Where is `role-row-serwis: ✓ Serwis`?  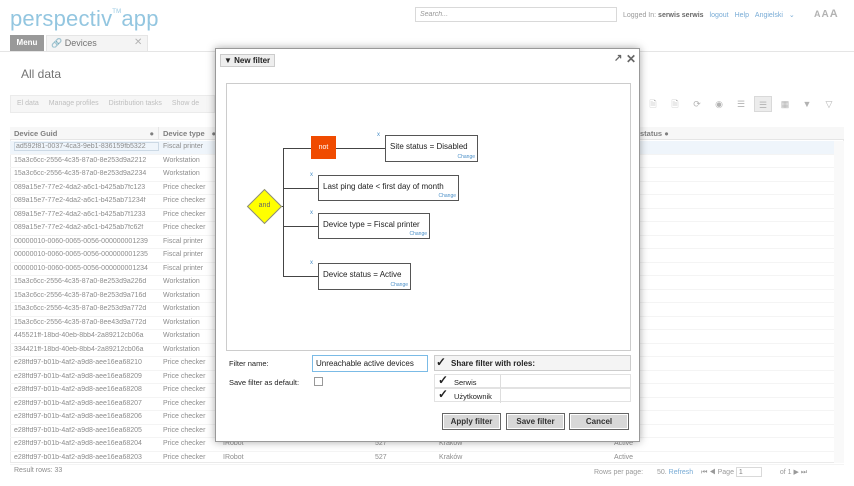 role-row-serwis: ✓ Serwis is located at coordinates (532, 381).